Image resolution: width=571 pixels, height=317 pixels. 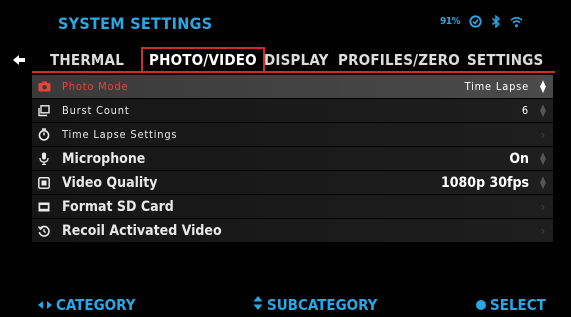 What do you see at coordinates (44, 87) in the screenshot?
I see `camera-icon` at bounding box center [44, 87].